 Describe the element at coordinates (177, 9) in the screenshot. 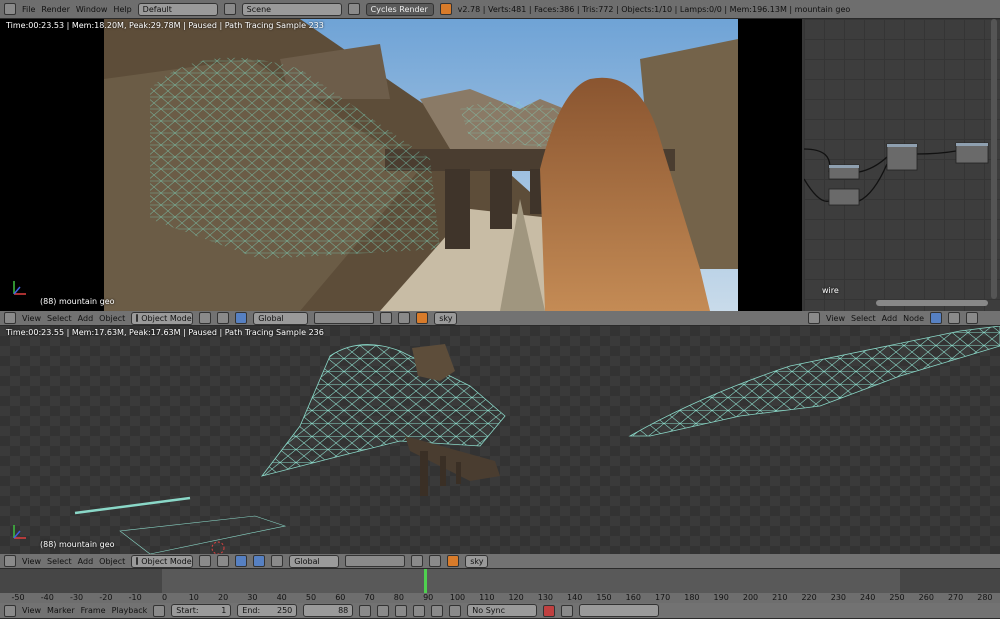

I see `layout-selector: Default` at that location.